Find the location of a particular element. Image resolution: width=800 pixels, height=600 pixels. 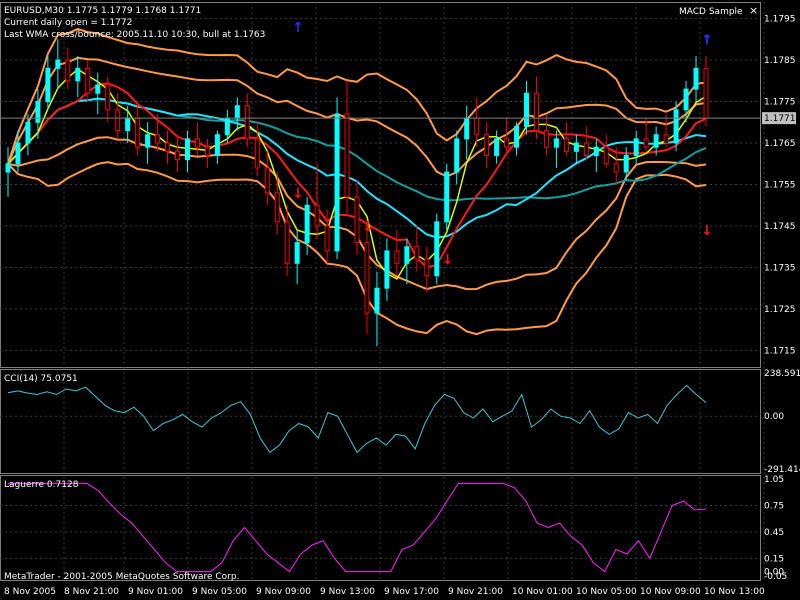

x-tick-label: 10 Nov 05:00 is located at coordinates (606, 592).